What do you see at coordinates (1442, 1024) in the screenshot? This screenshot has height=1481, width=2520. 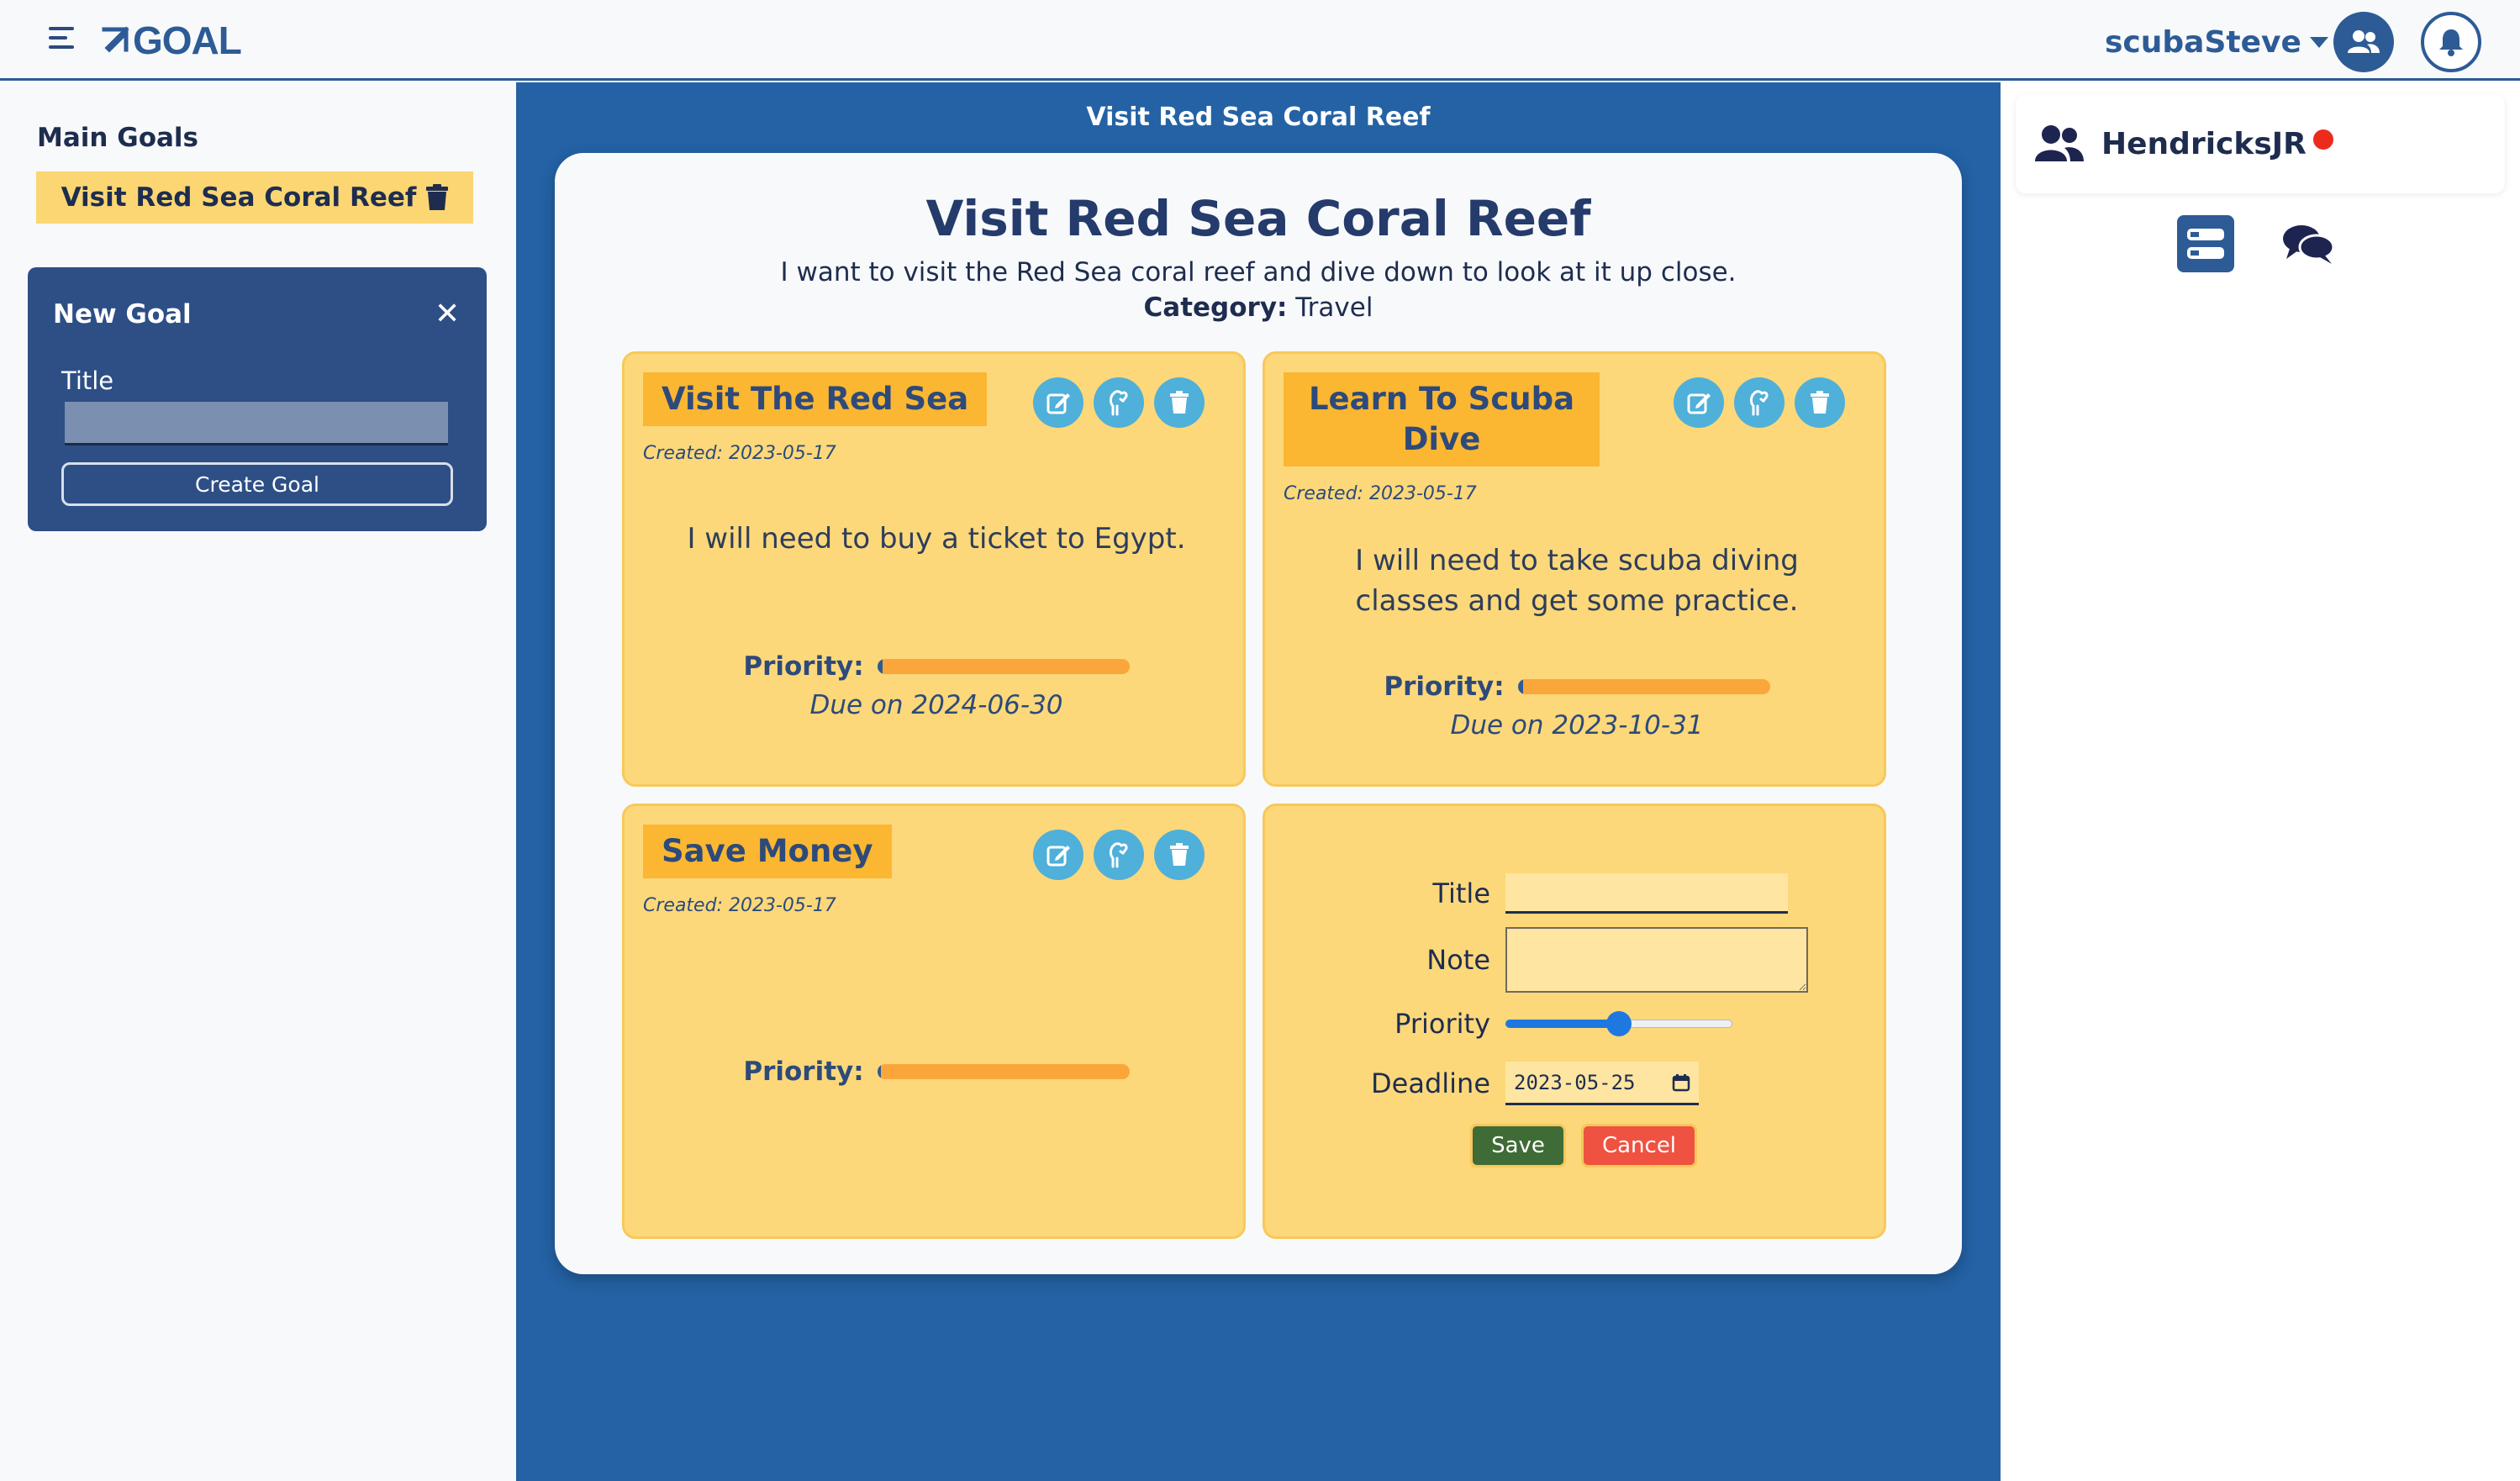 I see `priority-field-label: Priority` at bounding box center [1442, 1024].